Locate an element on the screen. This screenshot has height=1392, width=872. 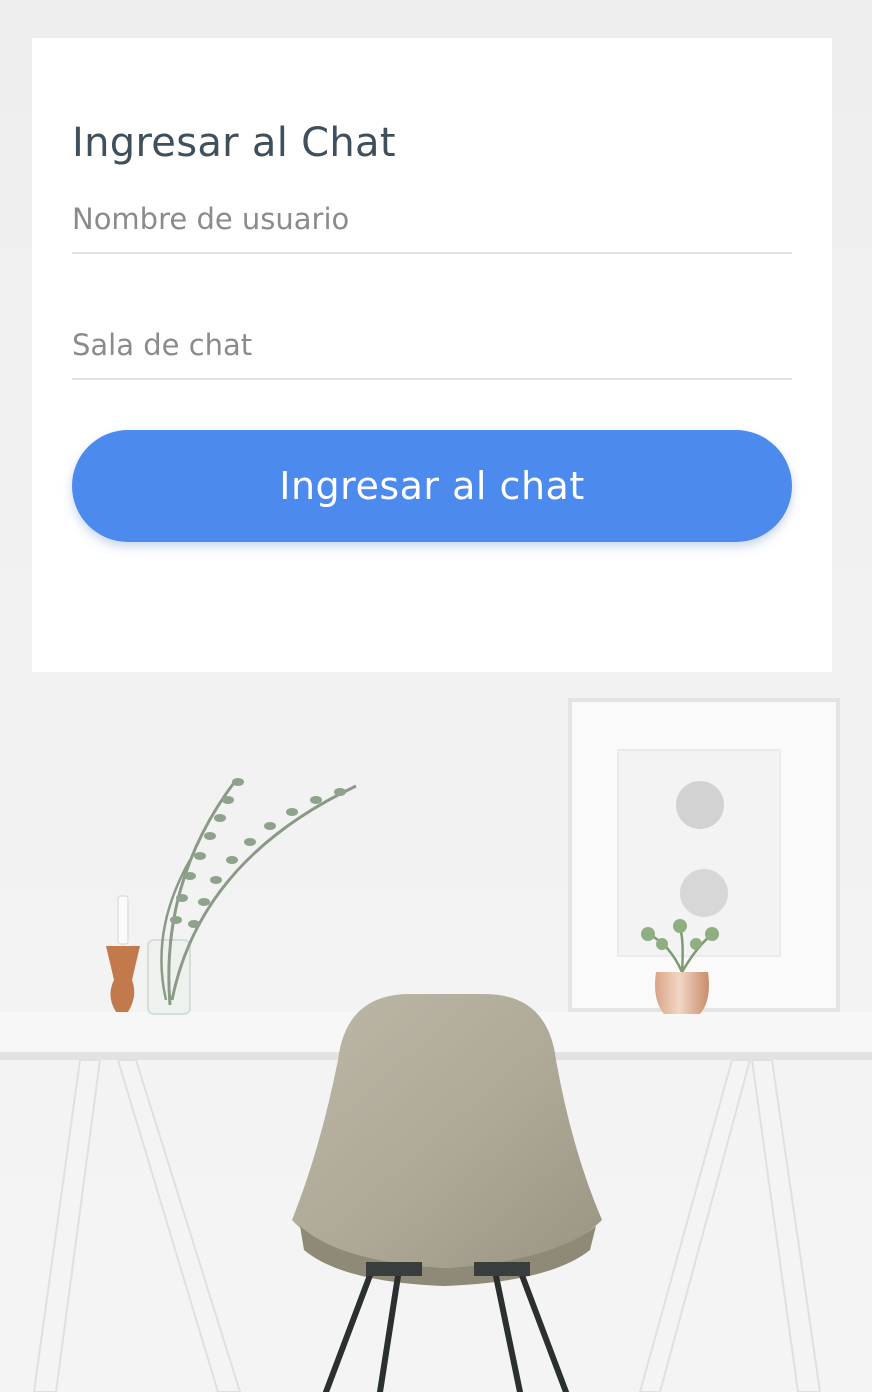
login-title: Ingresar al Chat is located at coordinates (234, 143).